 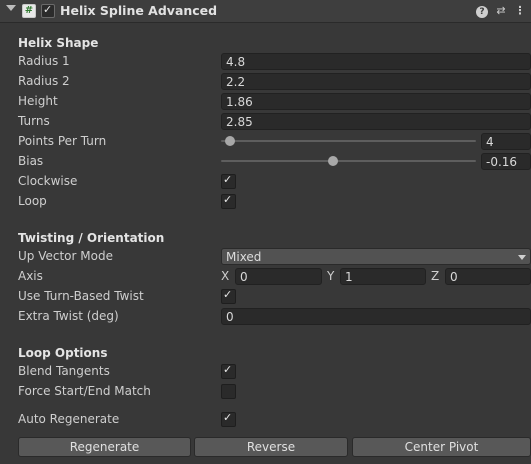 I want to click on blend-tangents-label: Blend Tangents, so click(x=64, y=371).